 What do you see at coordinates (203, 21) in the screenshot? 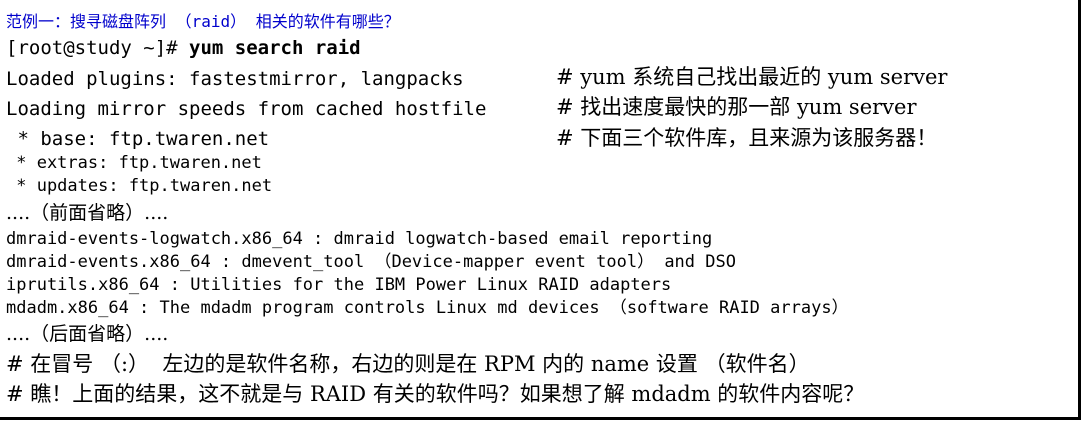
I see `example-title: 范例一：搜寻磁盘阵列 （raid） 相关的软件有哪些？` at bounding box center [203, 21].